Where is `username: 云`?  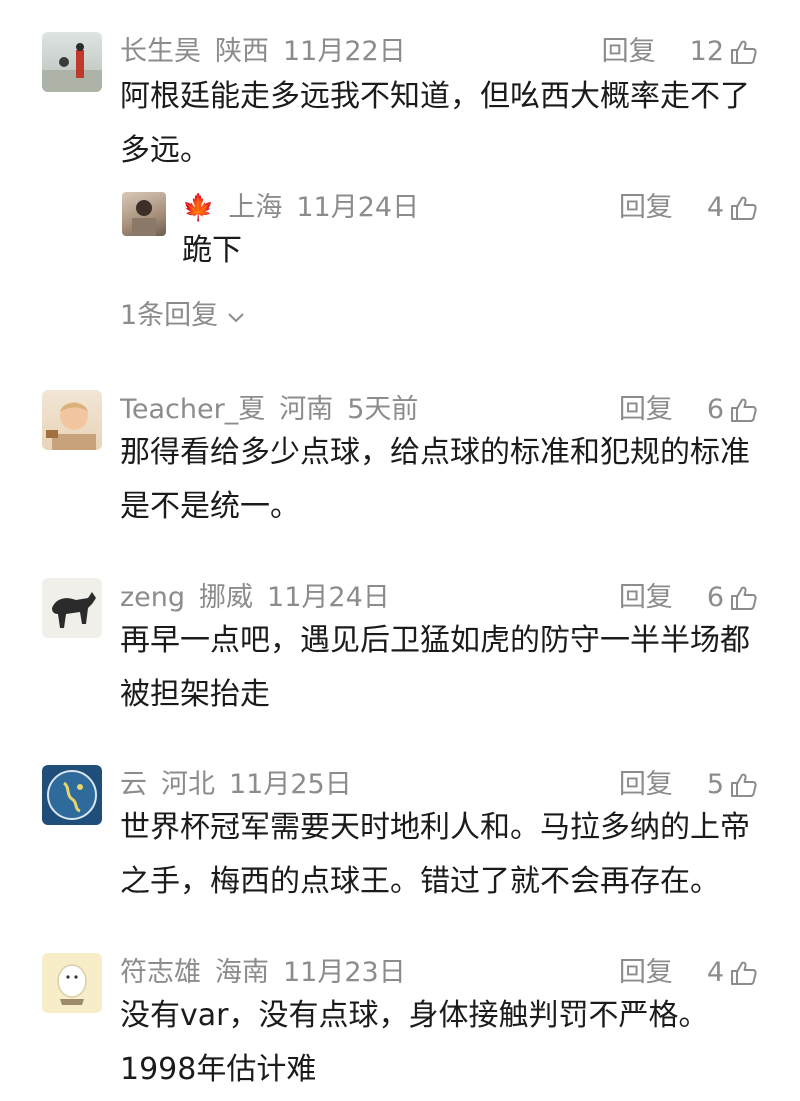 username: 云 is located at coordinates (133, 784).